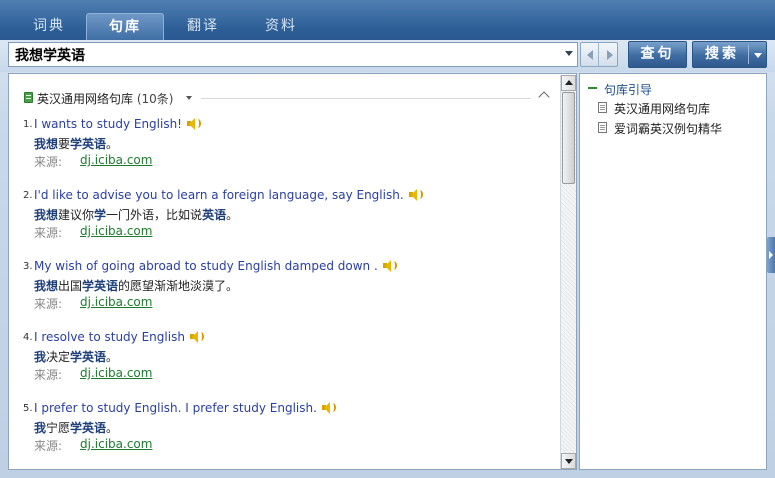 This screenshot has height=478, width=775. I want to click on entry-chinese: 我想建议你学一门外语，比如说英语。, so click(136, 214).